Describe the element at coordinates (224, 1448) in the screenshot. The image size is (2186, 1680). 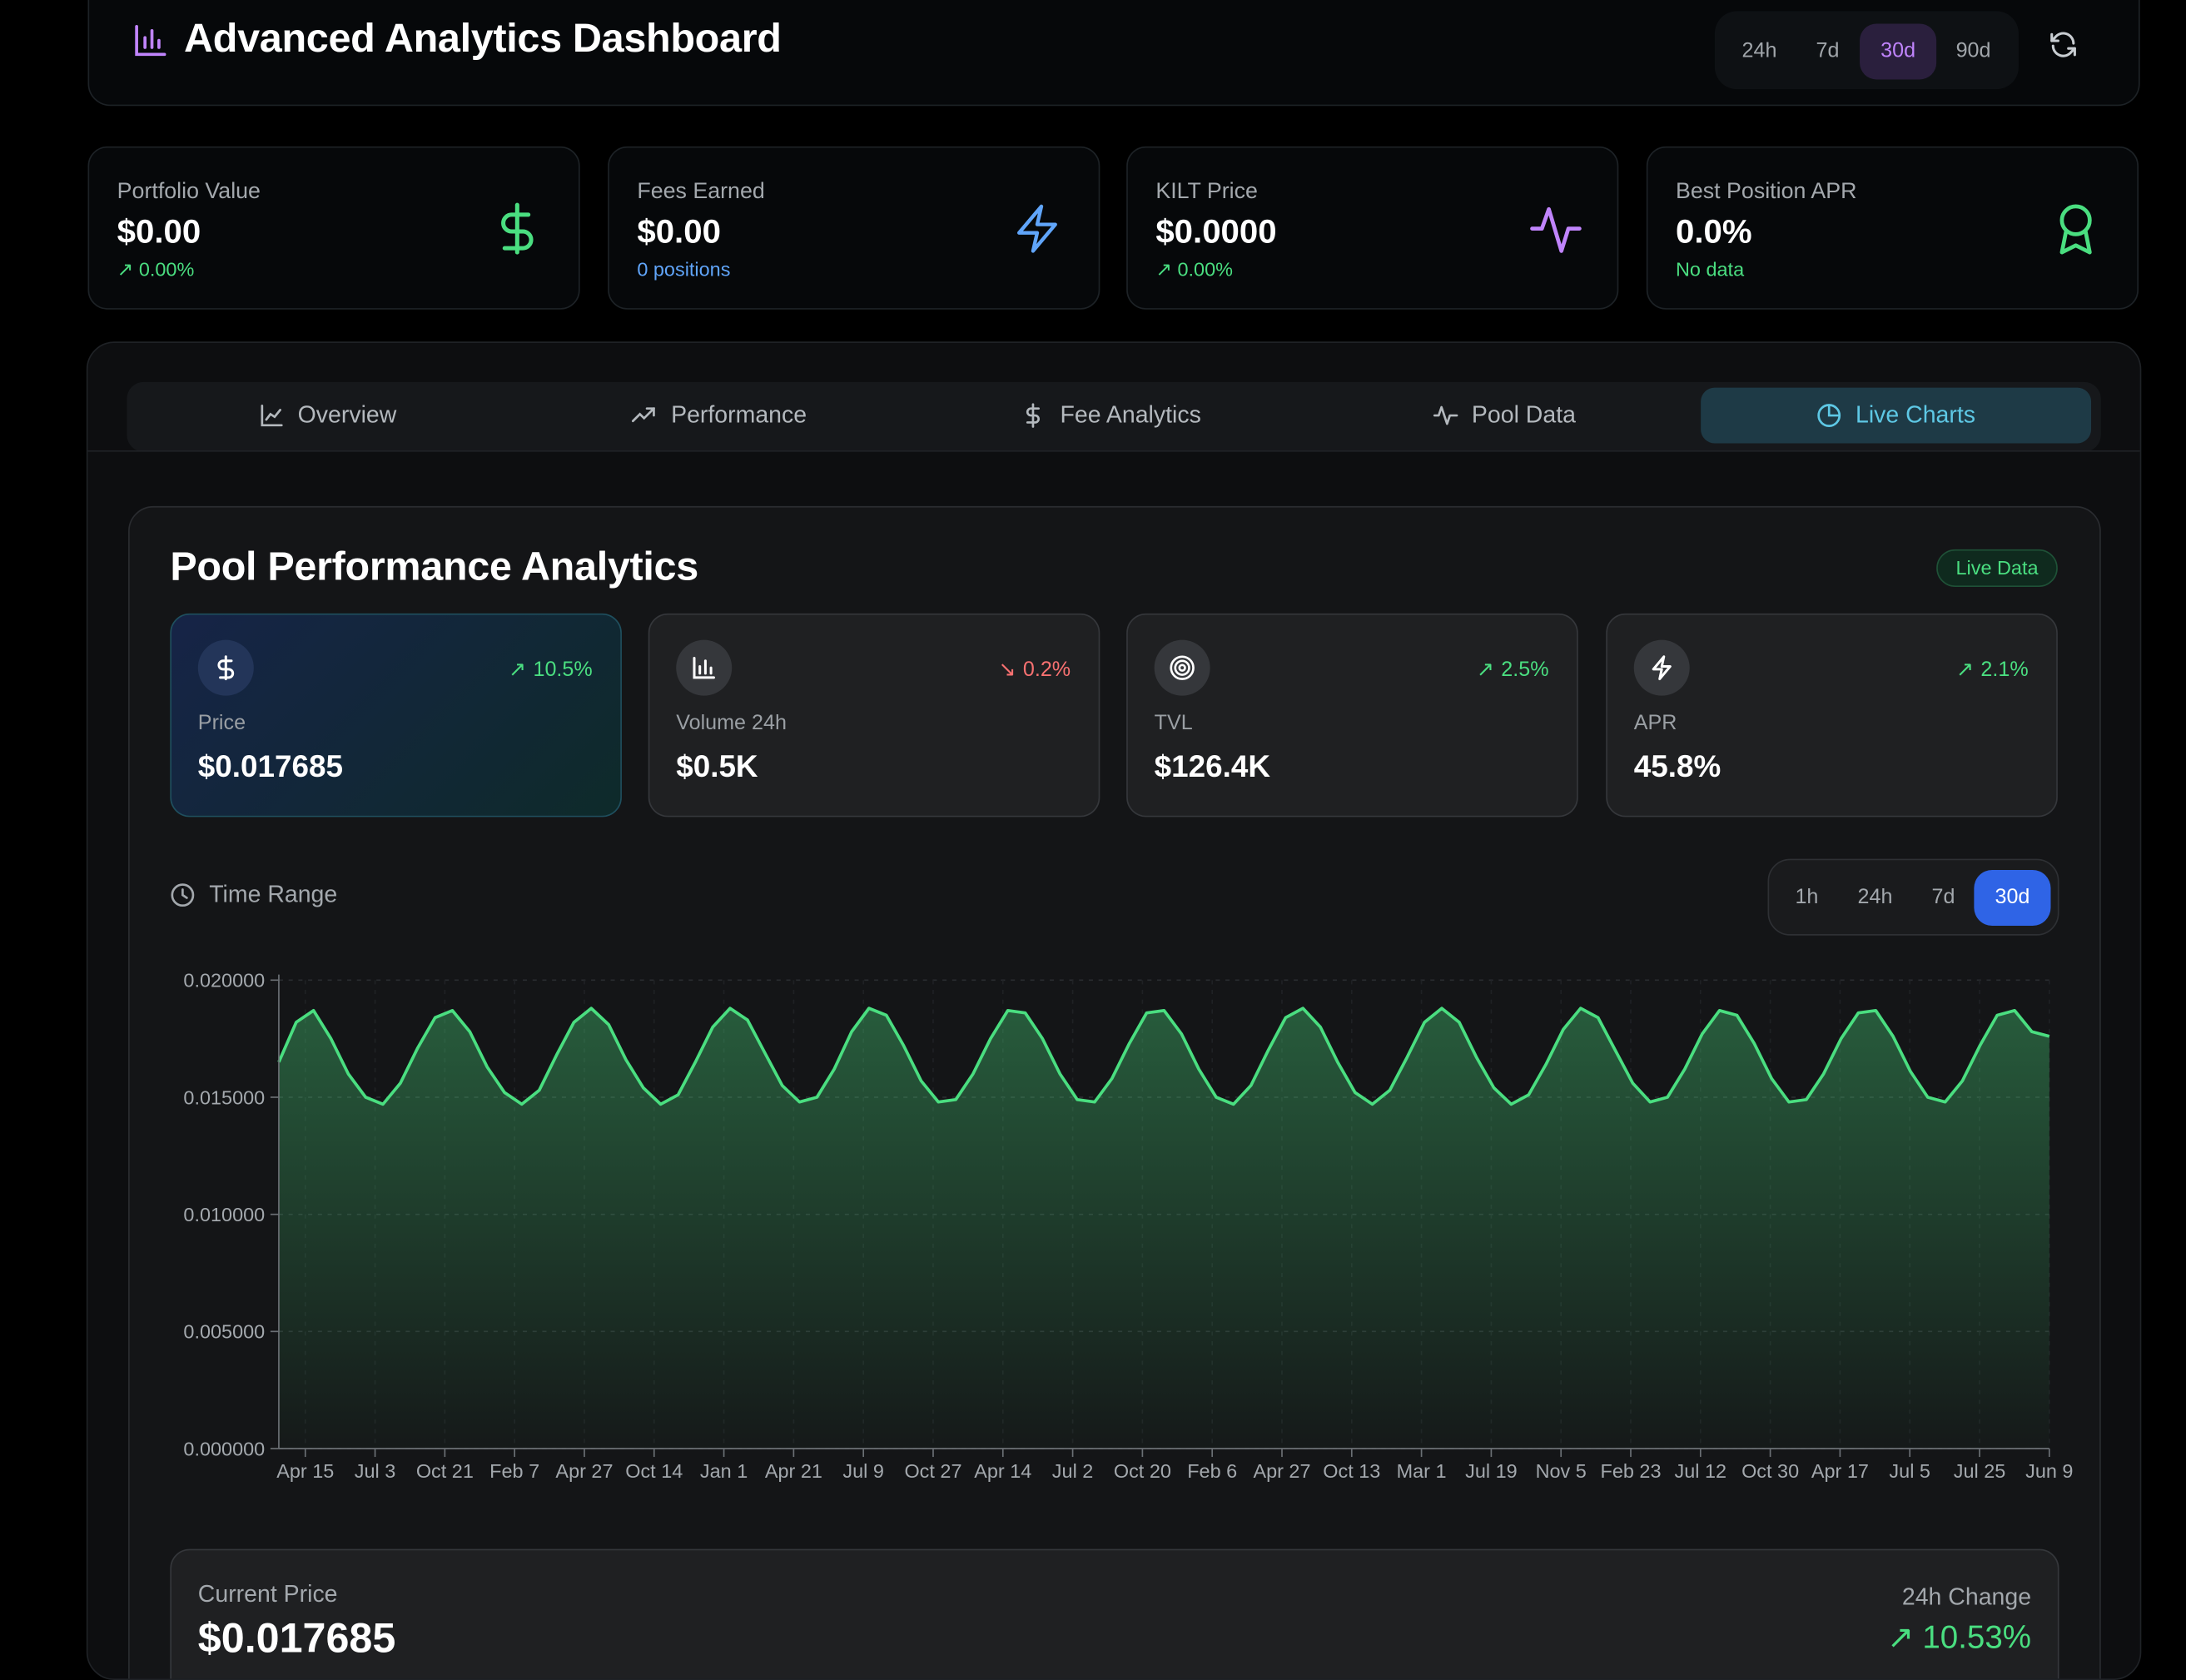
I see `y-tick-label: 0.000000` at that location.